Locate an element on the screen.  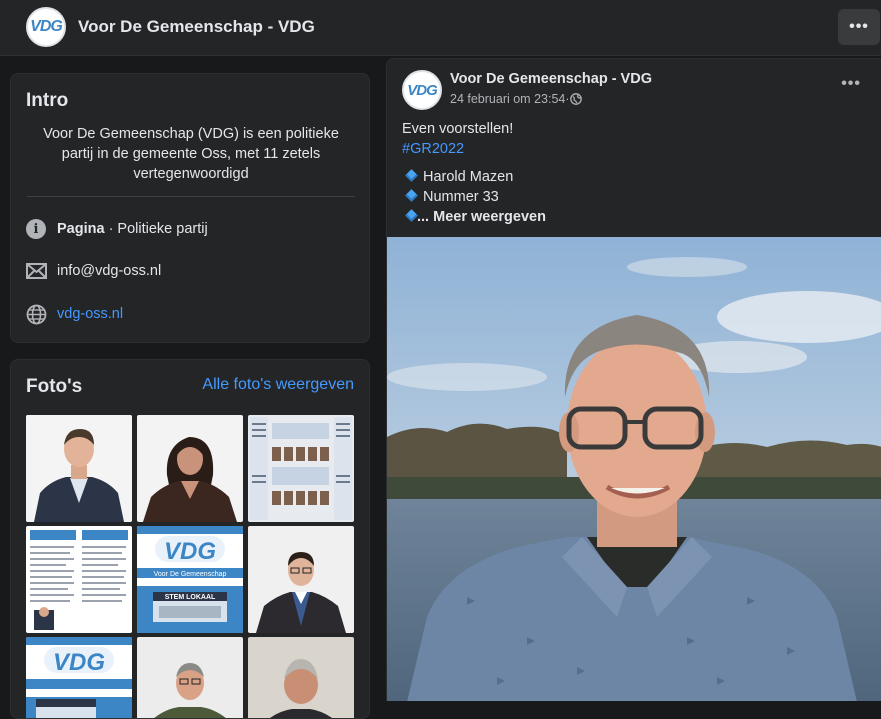
intro-title: Intro is located at coordinates (47, 100).